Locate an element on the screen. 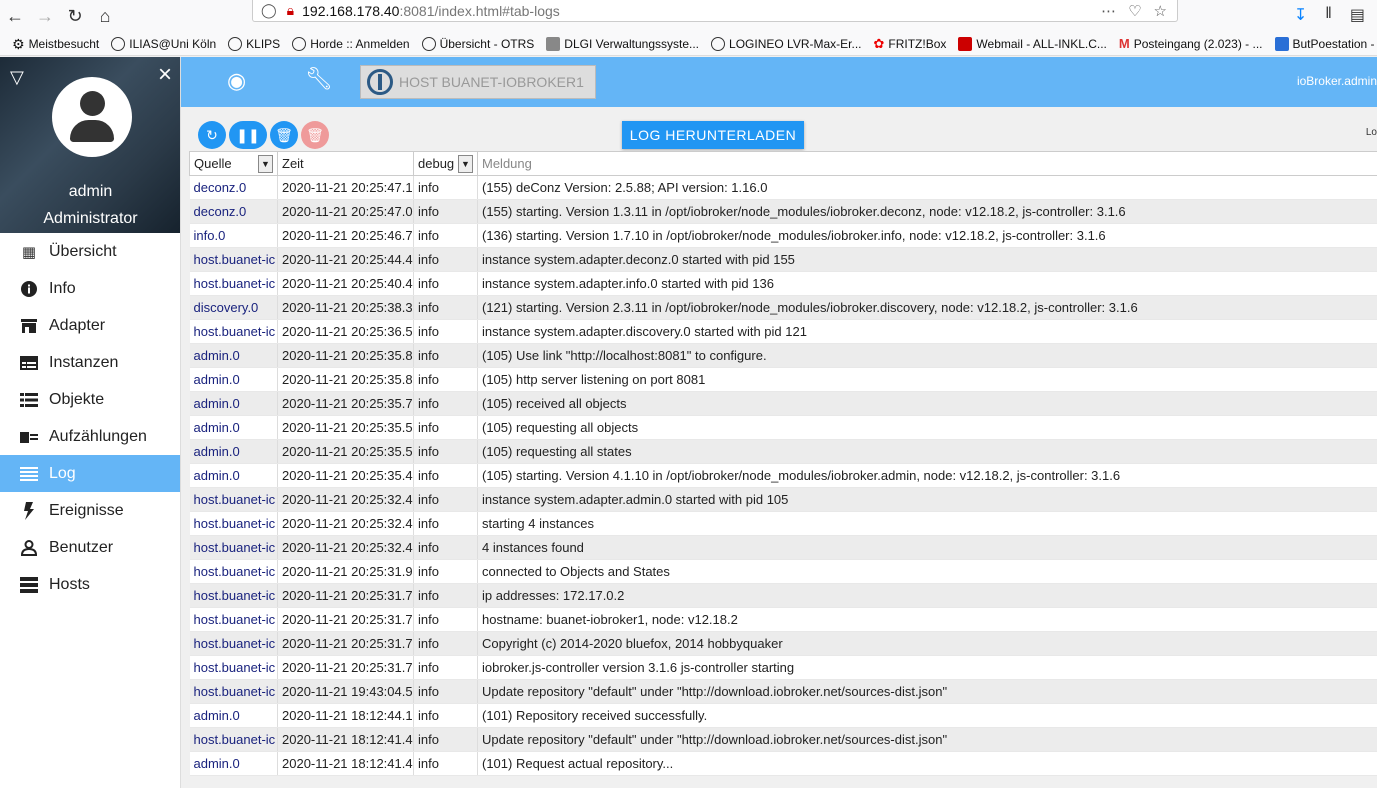 This screenshot has height=788, width=1377. dlgi-icon is located at coordinates (553, 43).